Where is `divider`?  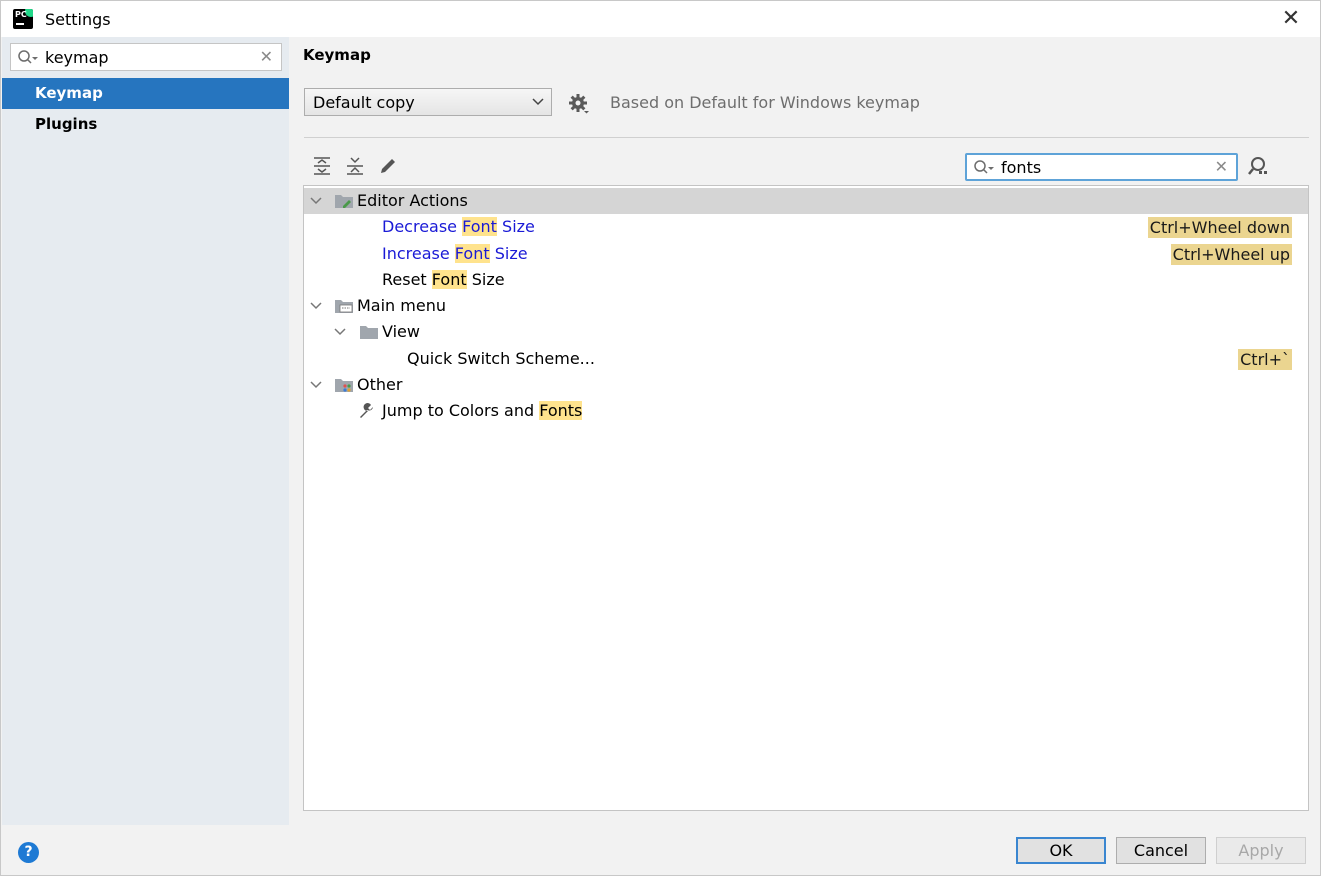
divider is located at coordinates (806, 137).